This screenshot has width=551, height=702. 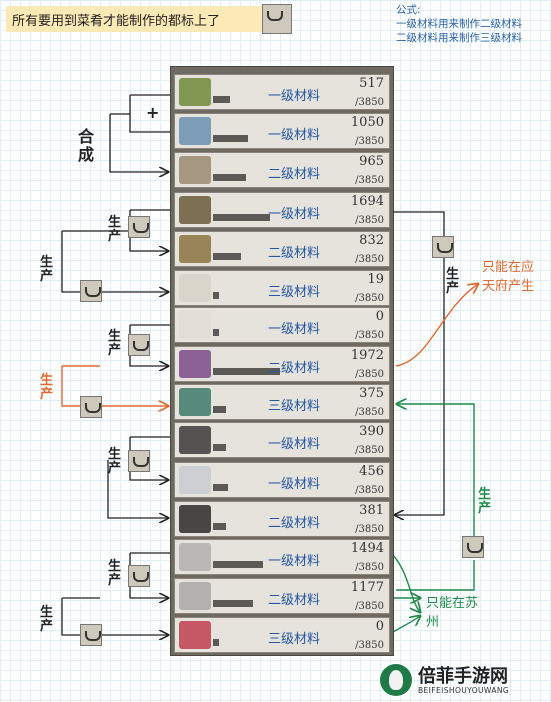 What do you see at coordinates (195, 131) in the screenshot?
I see `blue-fish-icon` at bounding box center [195, 131].